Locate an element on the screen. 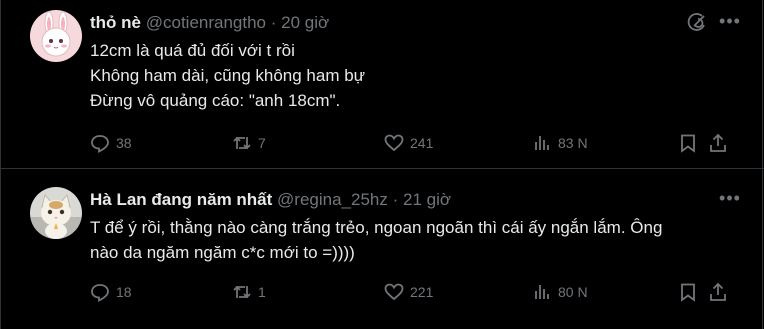  action-bar: 38 7 241 83 N is located at coordinates (410, 143).